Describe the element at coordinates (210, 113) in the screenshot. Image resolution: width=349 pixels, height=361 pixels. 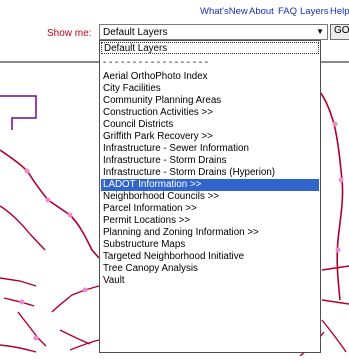
I see `dropdown-option: Construction Activities >>` at that location.